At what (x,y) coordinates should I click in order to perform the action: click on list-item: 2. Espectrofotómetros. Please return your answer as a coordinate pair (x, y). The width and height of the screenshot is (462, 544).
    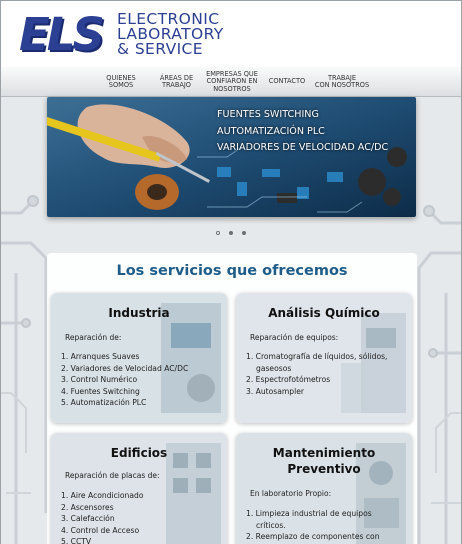
    Looking at the image, I should click on (288, 379).